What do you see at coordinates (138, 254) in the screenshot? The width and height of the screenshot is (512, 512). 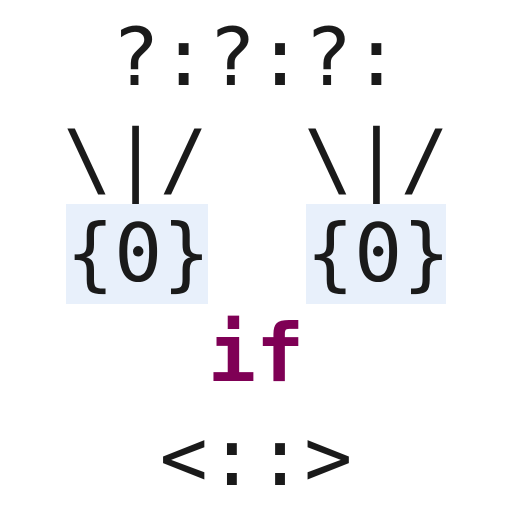 I see `left-zero-block: {0}` at bounding box center [138, 254].